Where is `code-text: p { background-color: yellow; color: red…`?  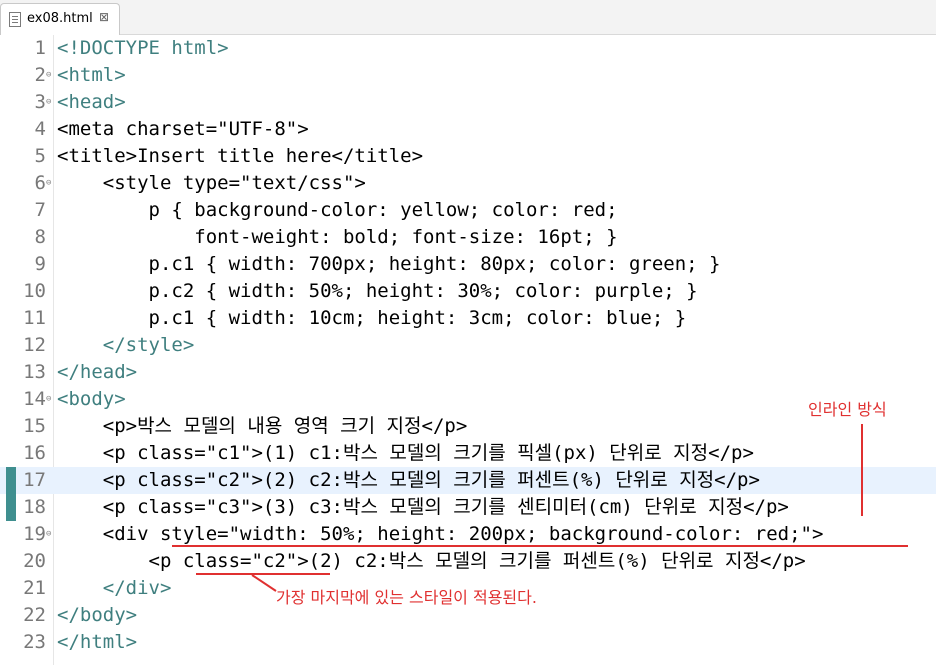
code-text: p { background-color: yellow; color: red… is located at coordinates (337, 210).